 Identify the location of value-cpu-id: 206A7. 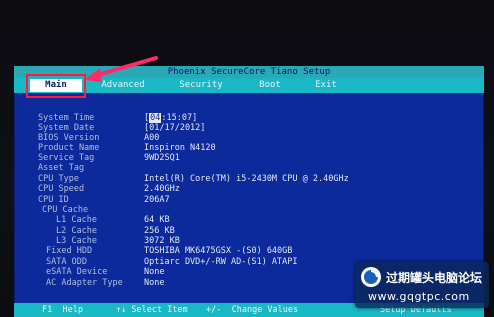
(157, 200).